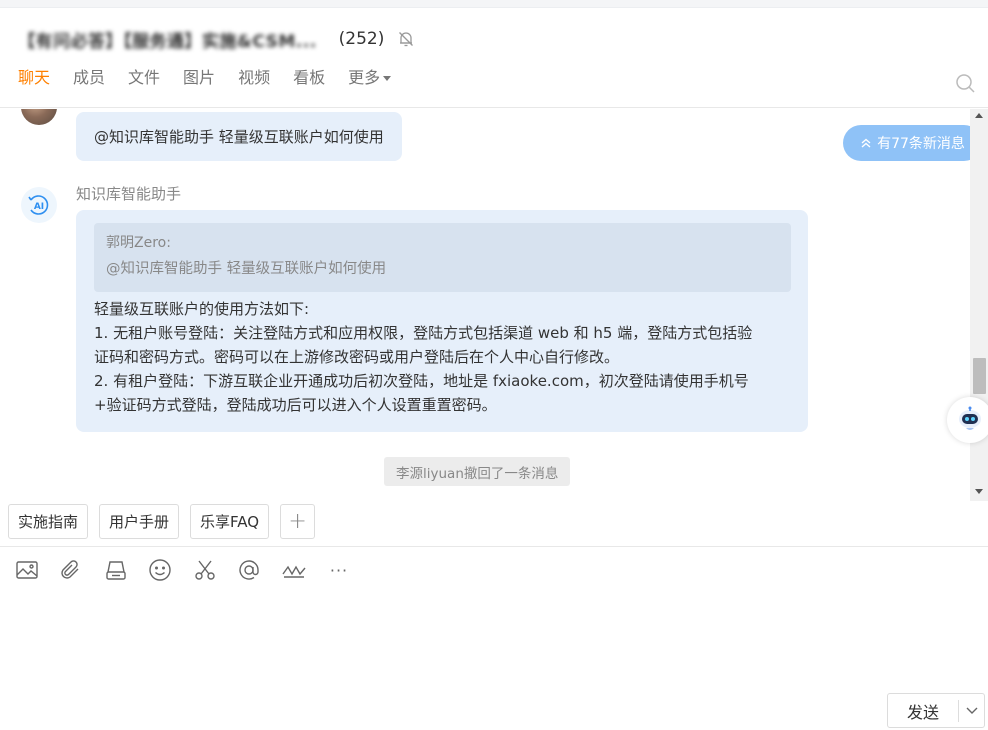 The width and height of the screenshot is (988, 730). Describe the element at coordinates (27, 570) in the screenshot. I see `image-icon` at that location.